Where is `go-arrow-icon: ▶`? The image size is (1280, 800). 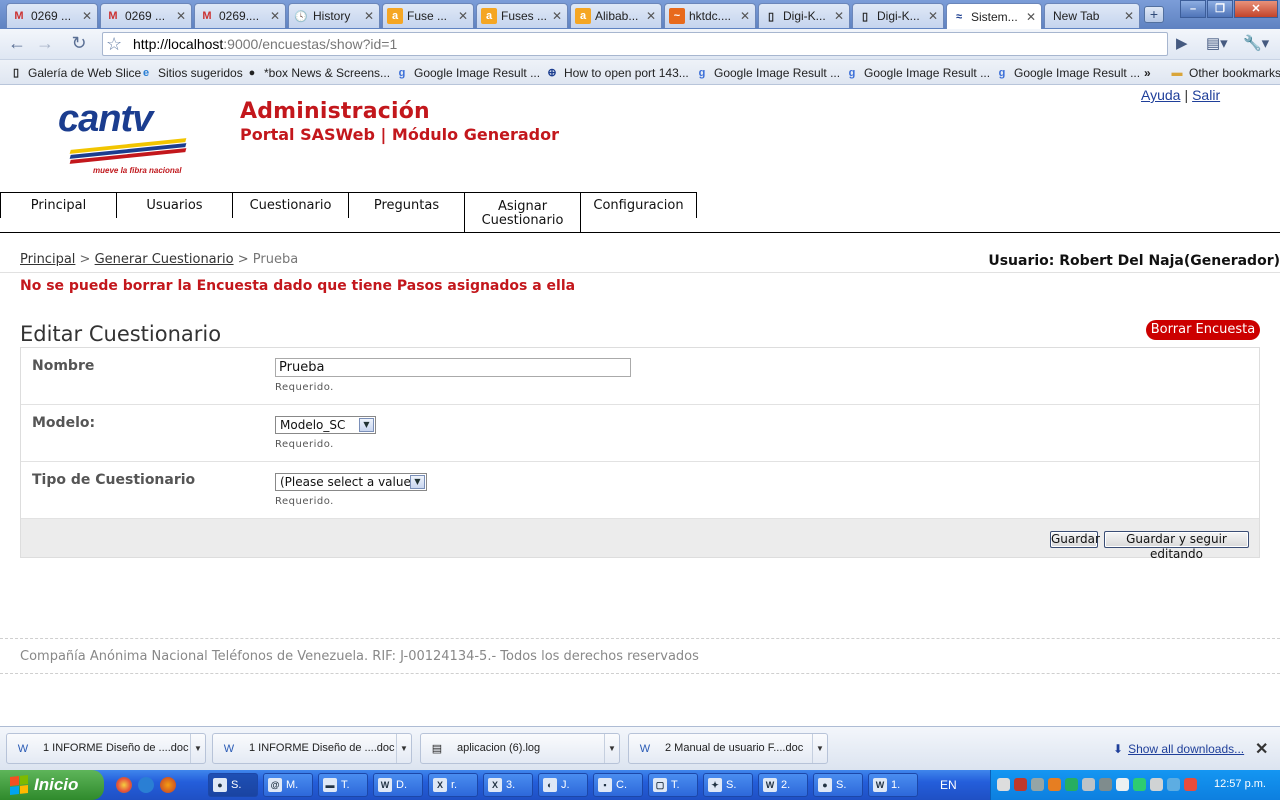
go-arrow-icon: ▶ is located at coordinates (1182, 43).